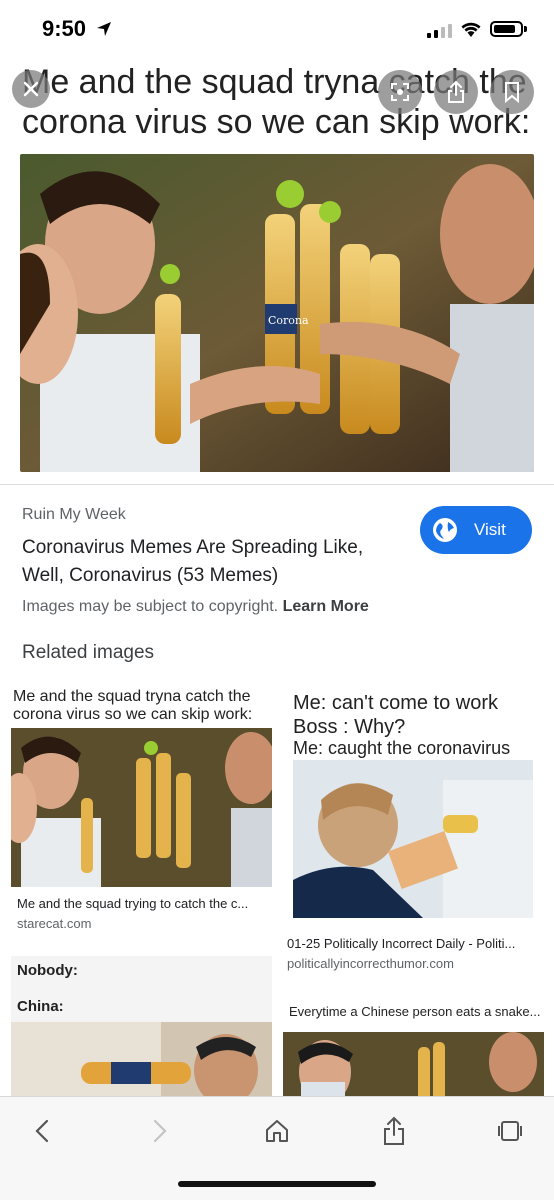  What do you see at coordinates (54, 923) in the screenshot?
I see `related-site: starecat.com` at bounding box center [54, 923].